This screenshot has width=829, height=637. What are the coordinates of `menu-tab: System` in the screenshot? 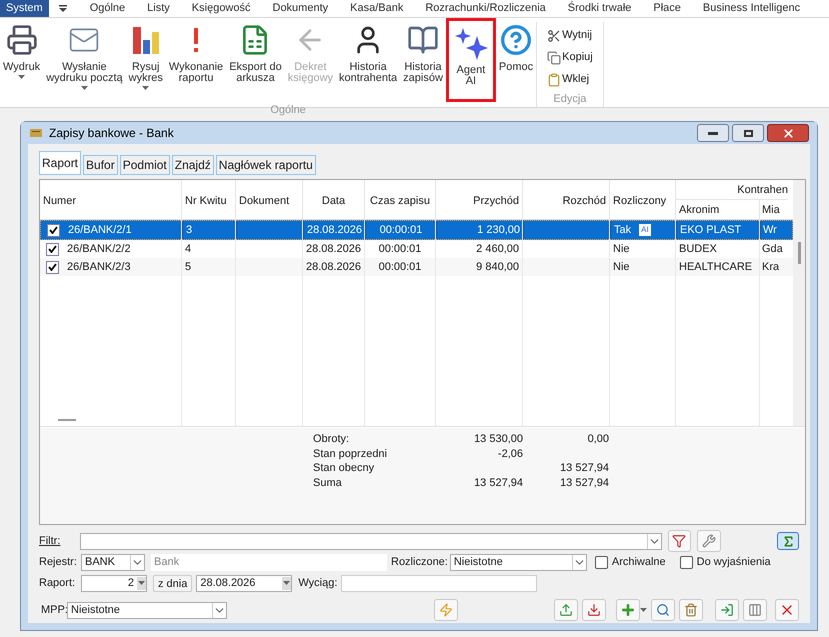 It's located at (24, 8).